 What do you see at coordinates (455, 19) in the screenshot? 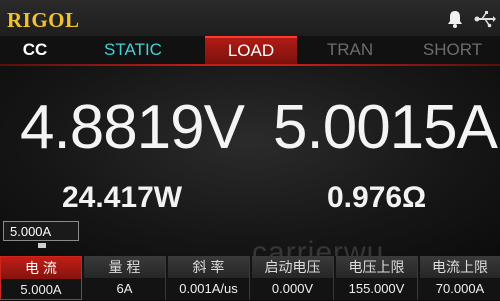
I see `bell-icon` at bounding box center [455, 19].